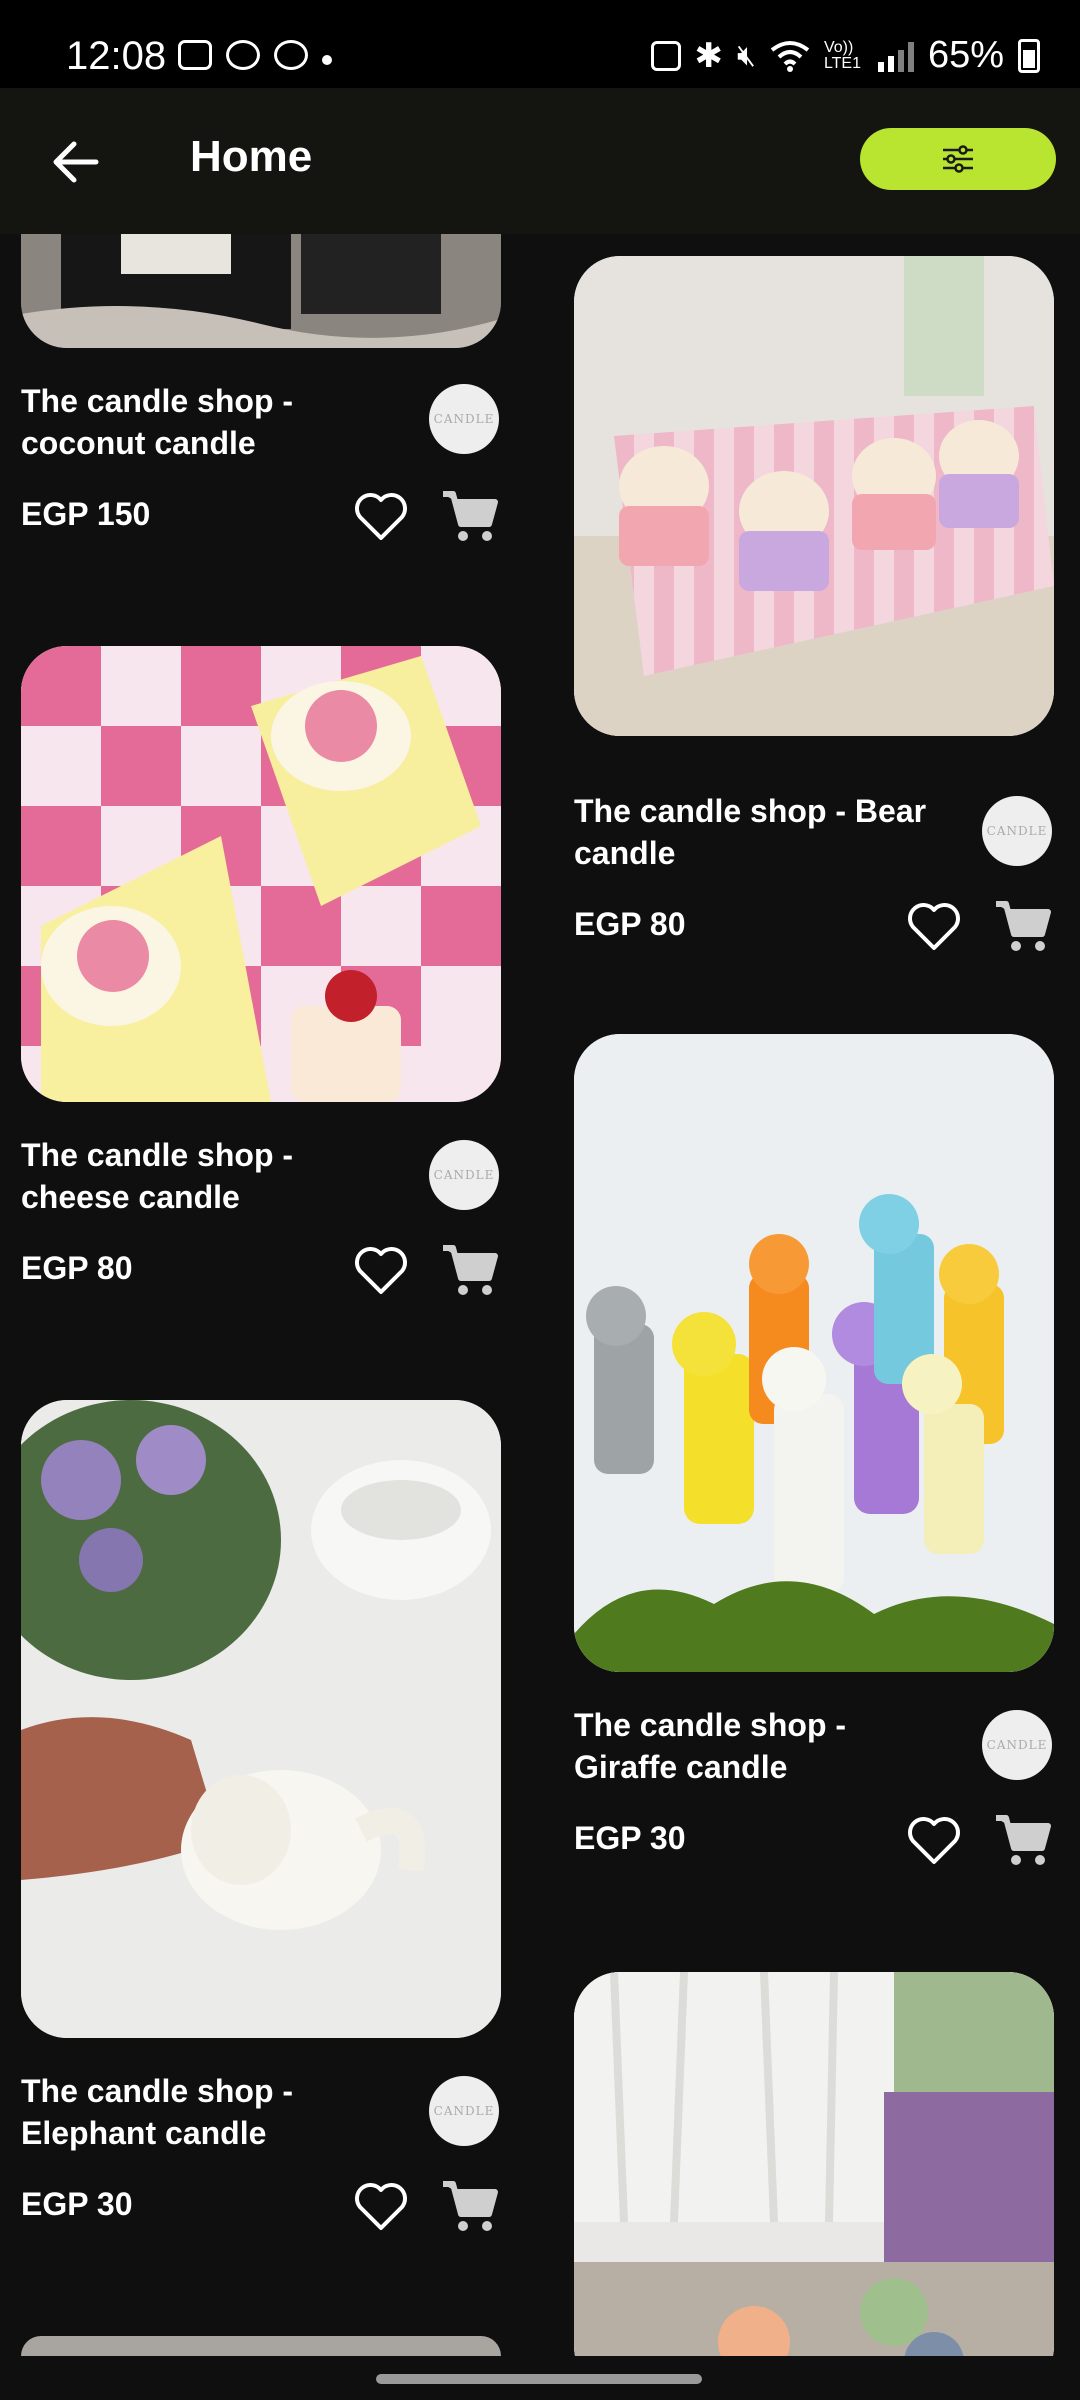 This screenshot has width=1080, height=2400. Describe the element at coordinates (754, 832) in the screenshot. I see `product-title: The candle shop - Bear candle` at that location.